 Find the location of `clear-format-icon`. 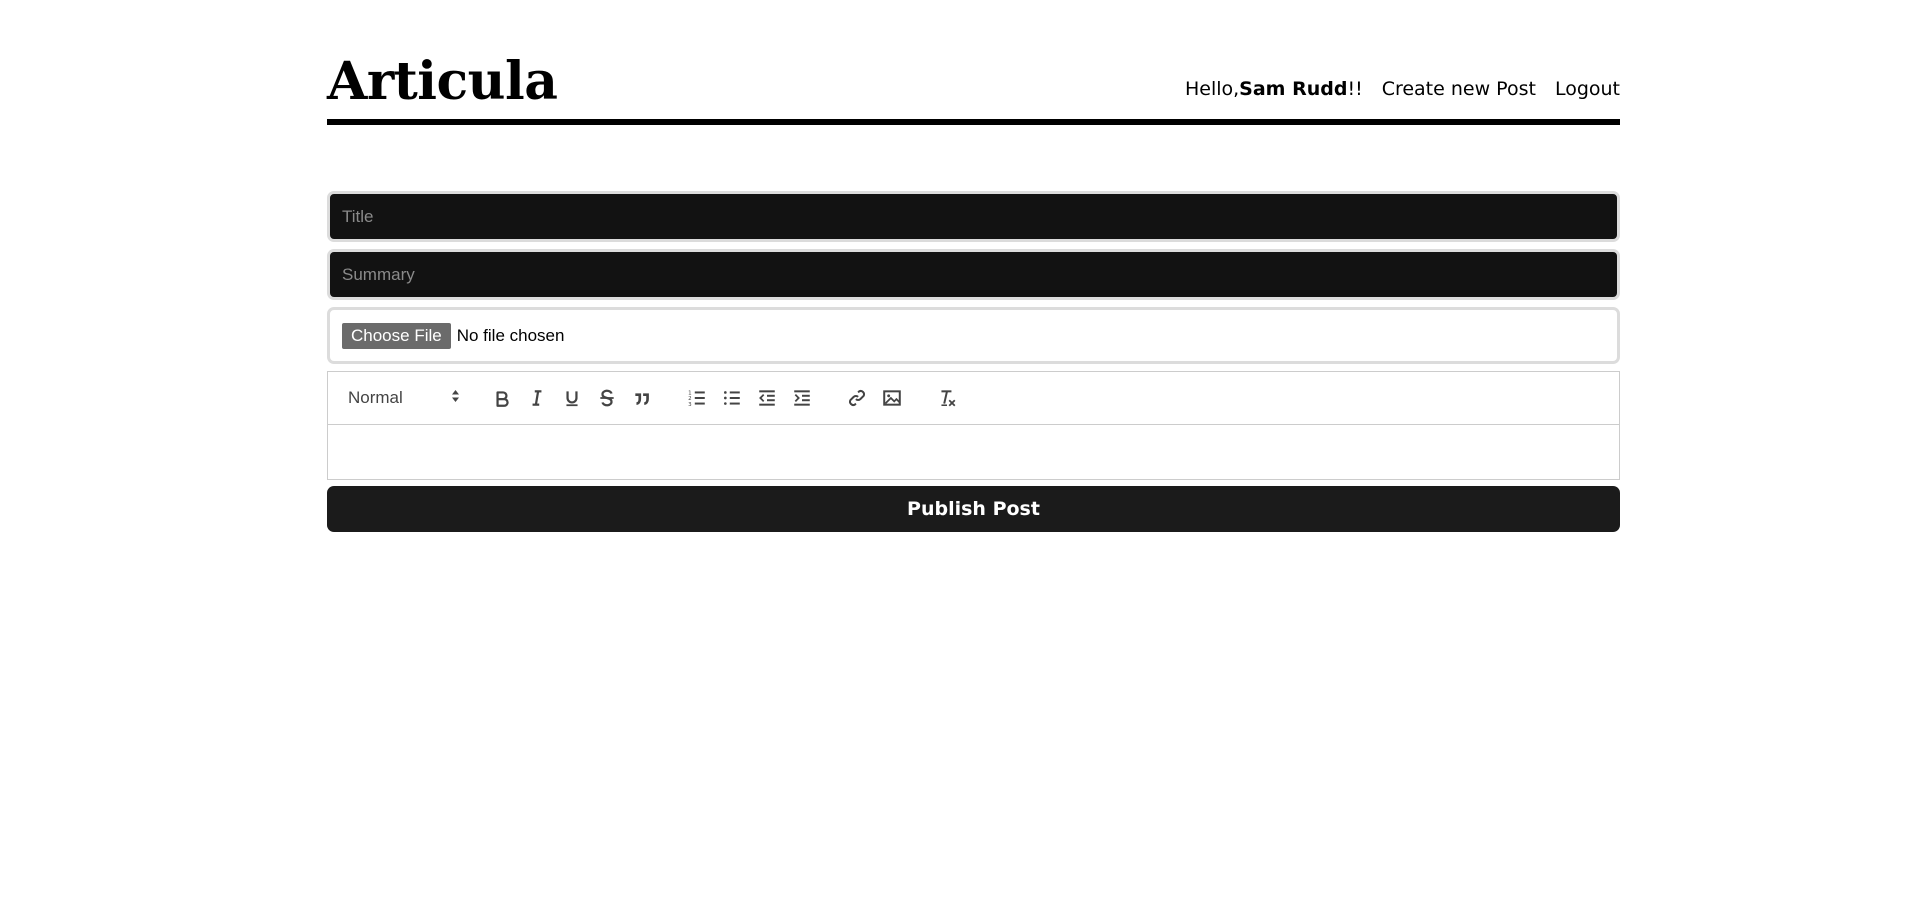

clear-format-icon is located at coordinates (946, 398).